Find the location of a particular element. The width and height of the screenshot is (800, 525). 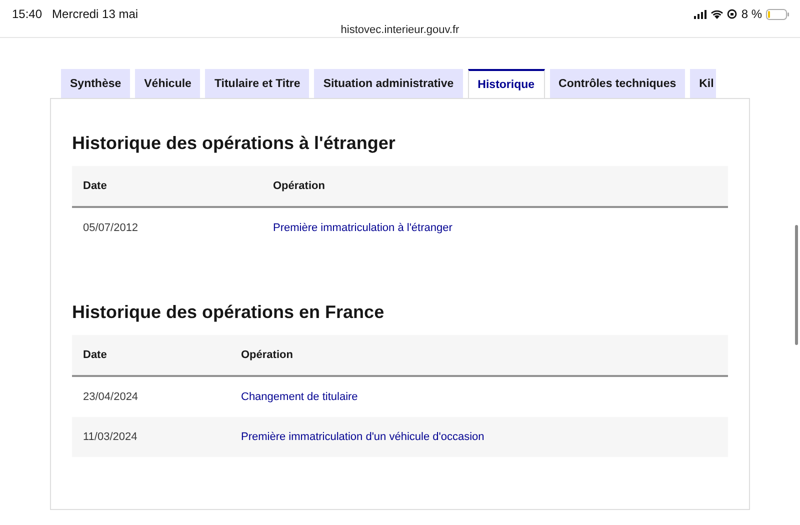

operation-link: Première immatriculation d'un véhicule d'occasion is located at coordinates (463, 437).